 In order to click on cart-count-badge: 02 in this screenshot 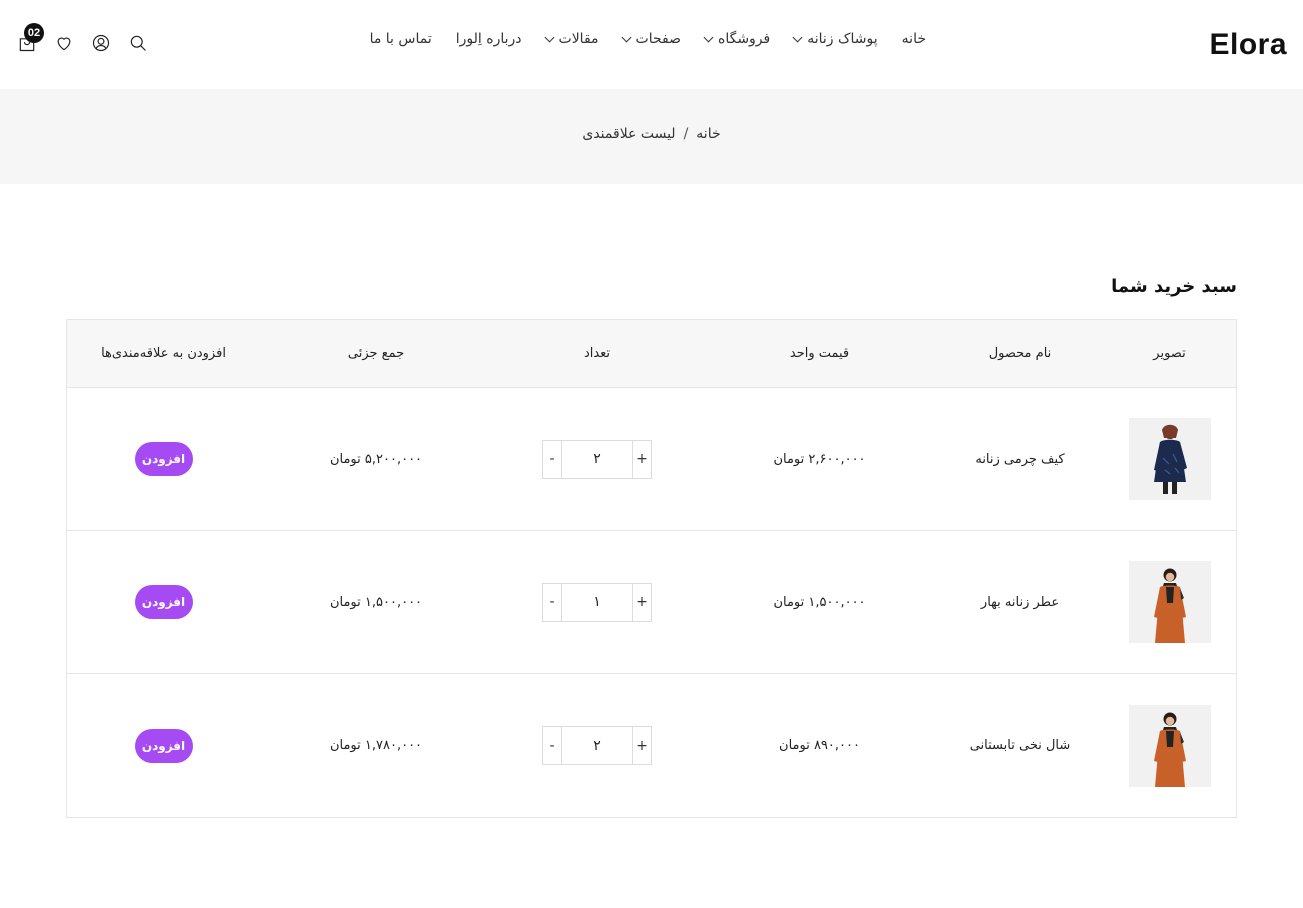, I will do `click(34, 33)`.